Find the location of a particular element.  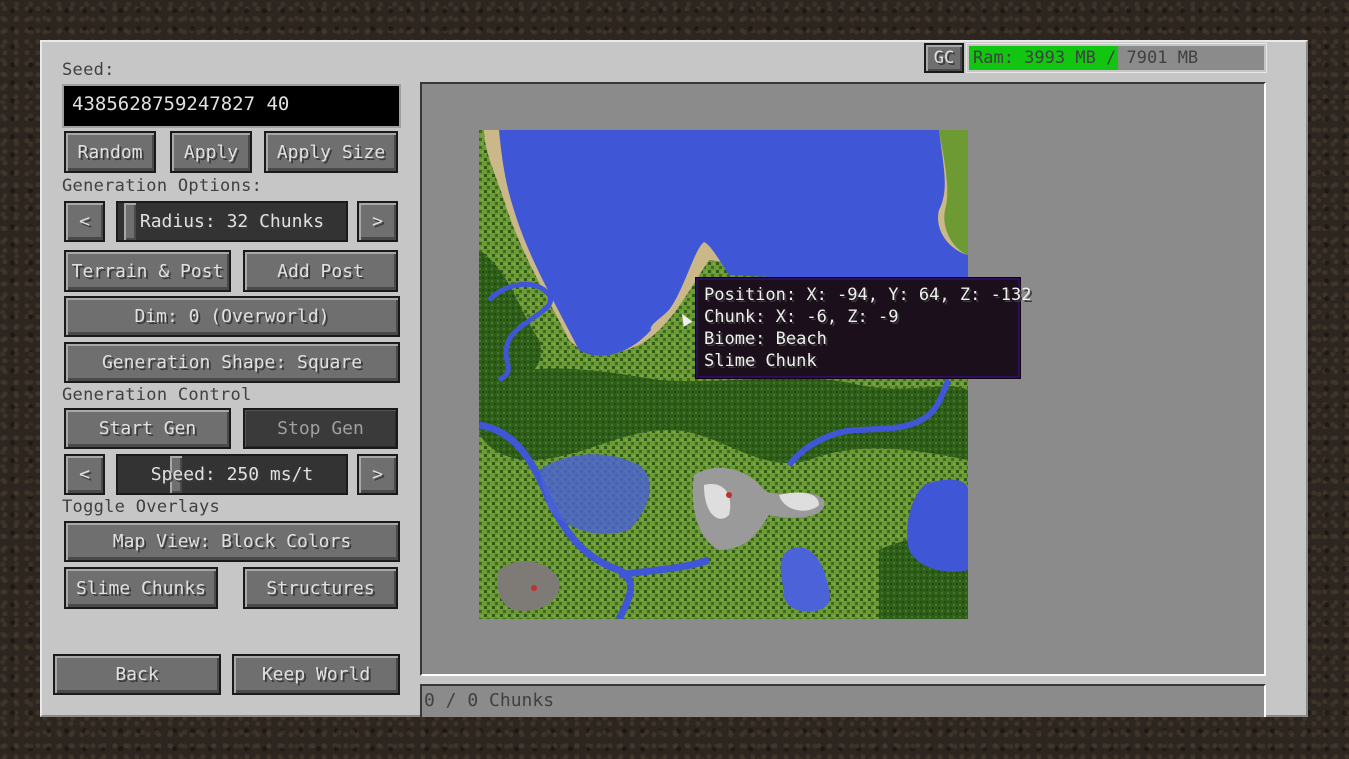

generation-control-label: Generation Control is located at coordinates (157, 395).